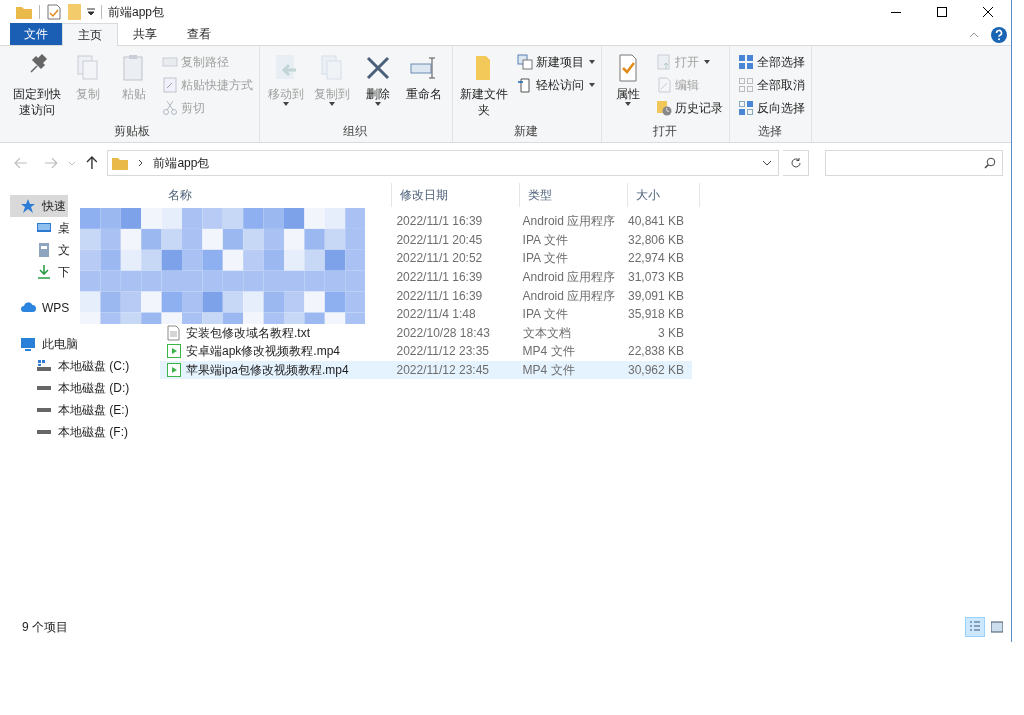 This screenshot has height=715, width=1024. I want to click on chevron-icon, so click(141, 163).